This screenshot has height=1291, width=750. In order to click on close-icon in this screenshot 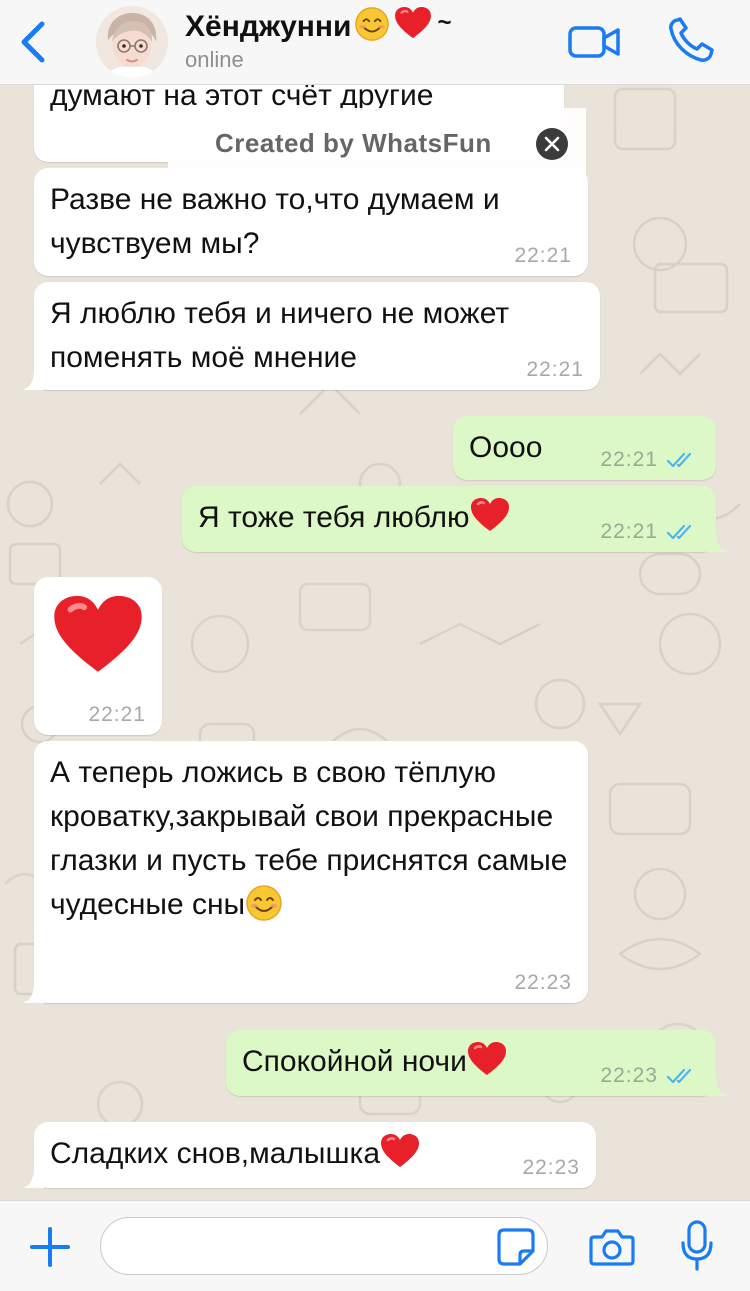, I will do `click(552, 144)`.